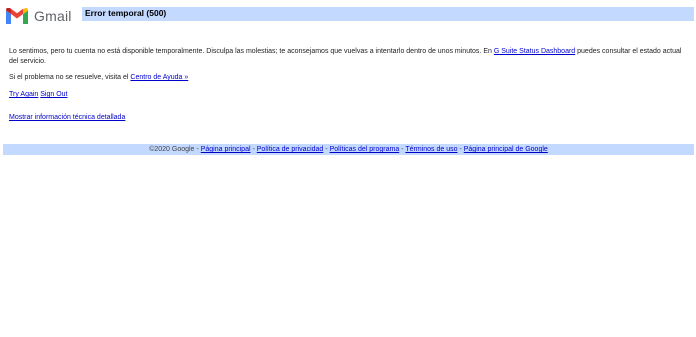 This screenshot has height=337, width=696. Describe the element at coordinates (226, 149) in the screenshot. I see `footer-link-home: Página principal` at that location.